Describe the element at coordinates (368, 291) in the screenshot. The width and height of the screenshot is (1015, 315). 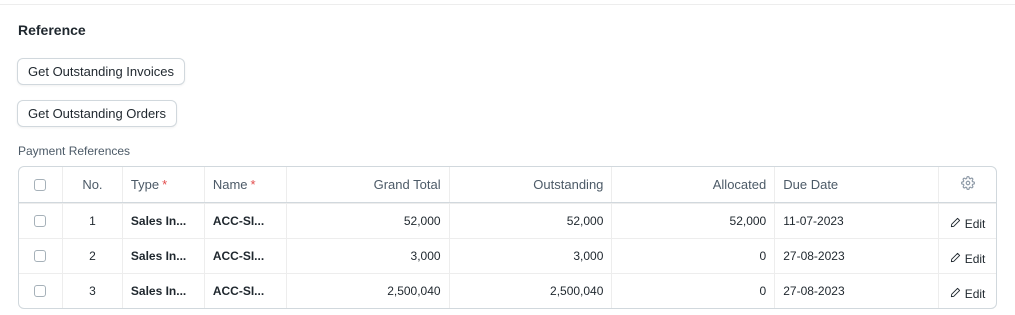
I see `cell-grand-total: 2,500,040` at that location.